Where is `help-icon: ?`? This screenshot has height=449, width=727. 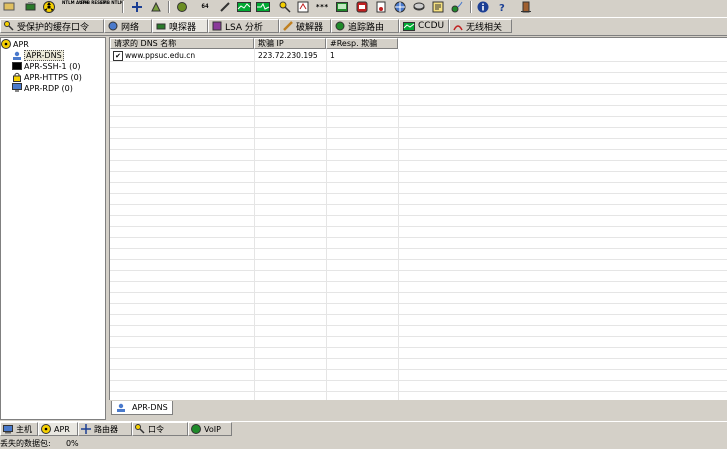 help-icon: ? is located at coordinates (502, 6).